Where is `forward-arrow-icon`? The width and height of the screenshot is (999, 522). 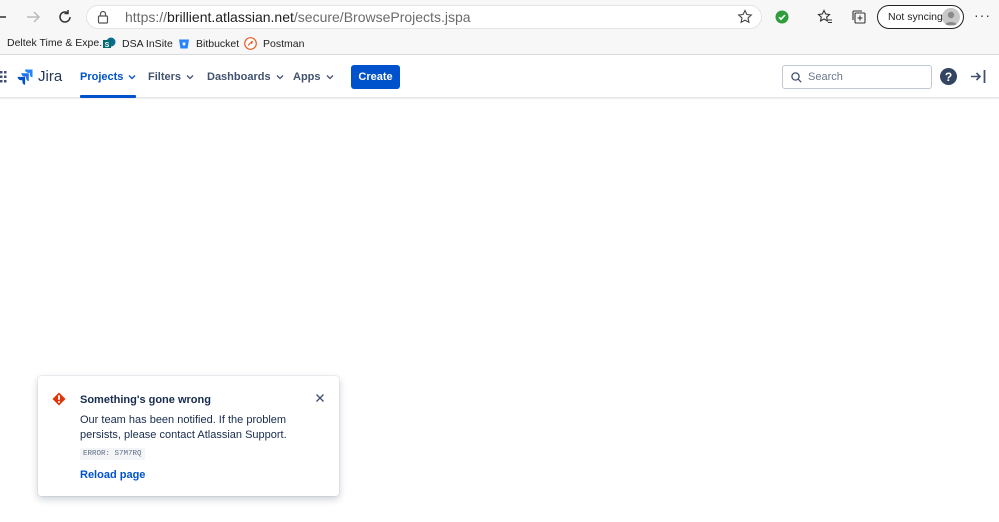
forward-arrow-icon is located at coordinates (34, 17).